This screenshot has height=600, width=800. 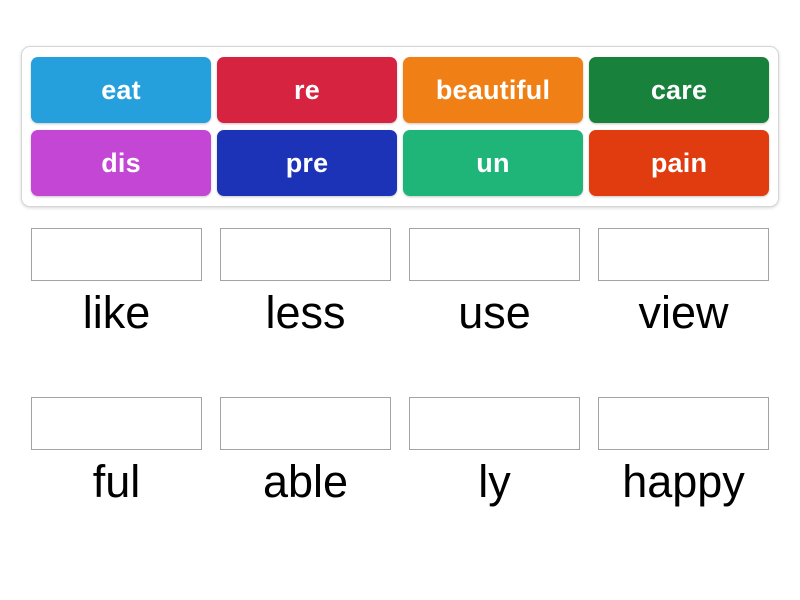 I want to click on word-tile-un: un, so click(x=493, y=163).